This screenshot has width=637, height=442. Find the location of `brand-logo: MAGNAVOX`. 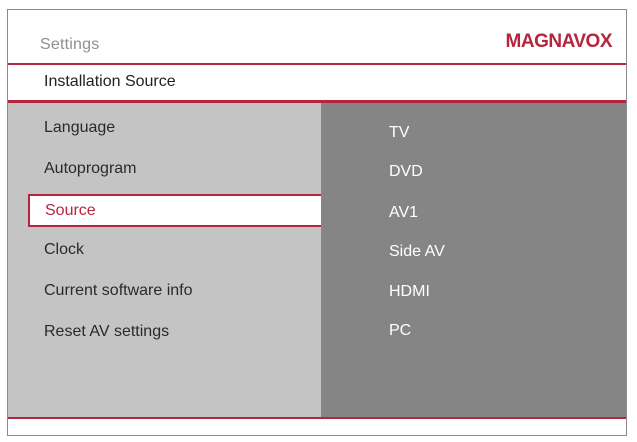

brand-logo: MAGNAVOX is located at coordinates (559, 41).